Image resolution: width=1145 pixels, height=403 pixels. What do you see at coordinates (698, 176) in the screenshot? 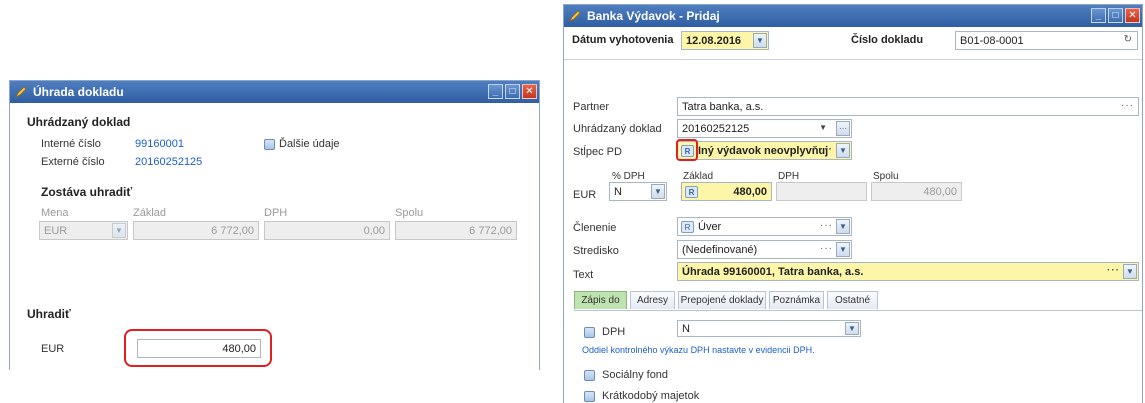
I see `base-label: Základ` at bounding box center [698, 176].